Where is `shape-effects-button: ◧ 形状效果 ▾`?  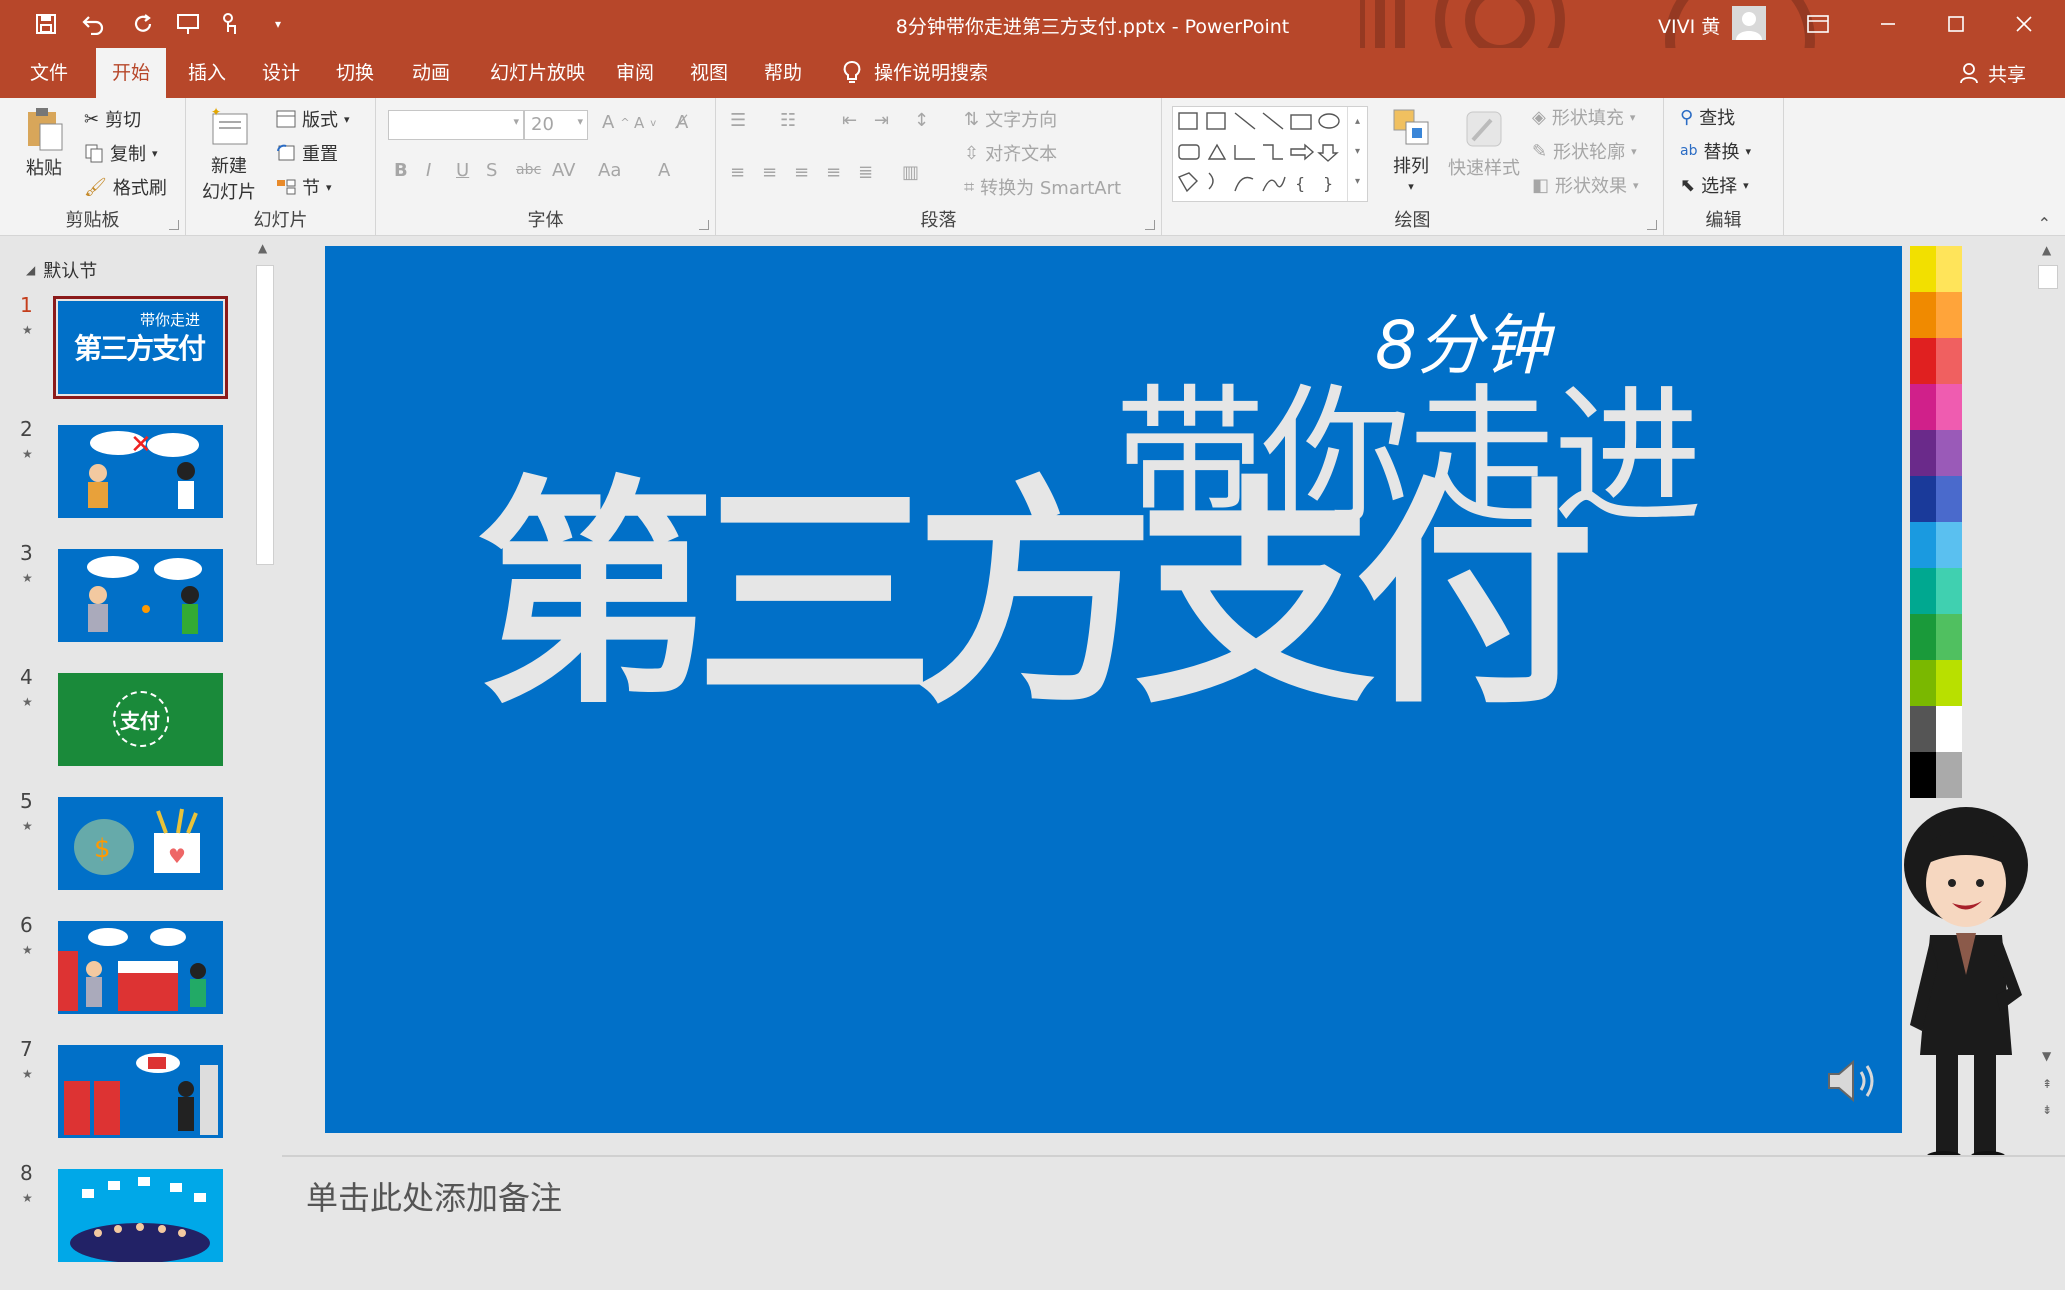 shape-effects-button: ◧ 形状效果 ▾ is located at coordinates (1585, 185).